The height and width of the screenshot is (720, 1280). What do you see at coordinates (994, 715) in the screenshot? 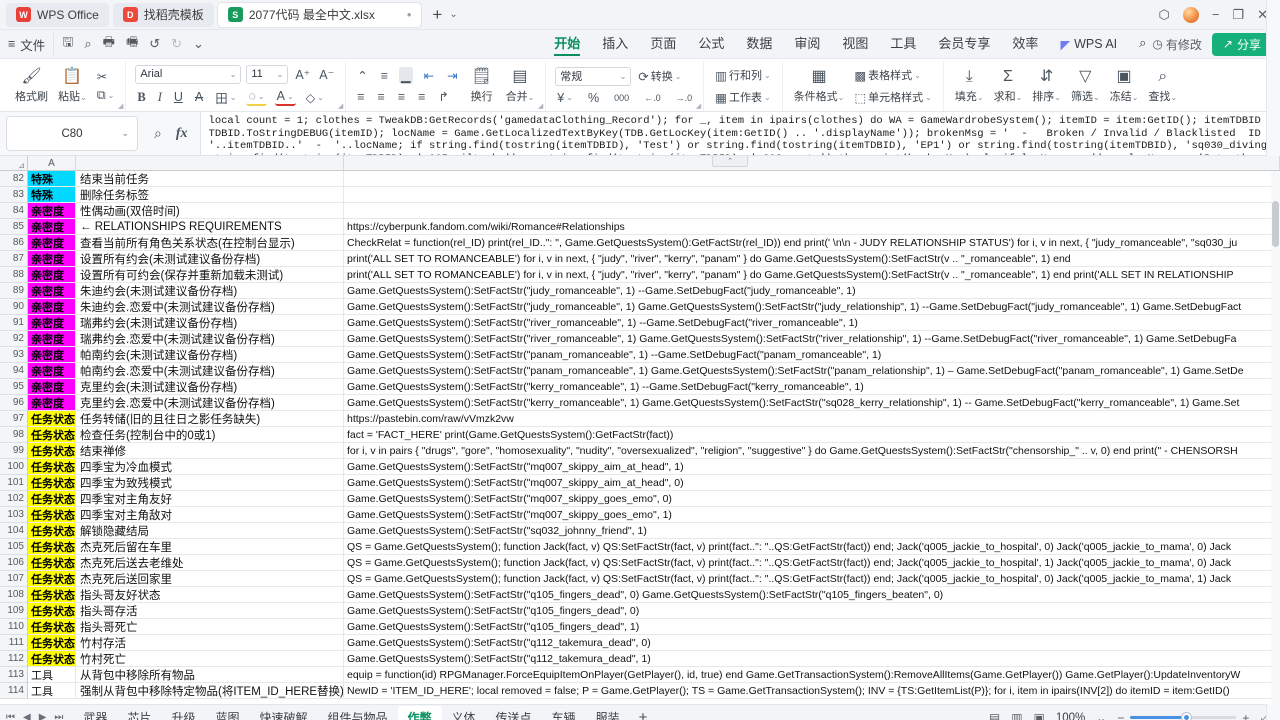
I see `normal-view-icon: ▤` at bounding box center [994, 715].